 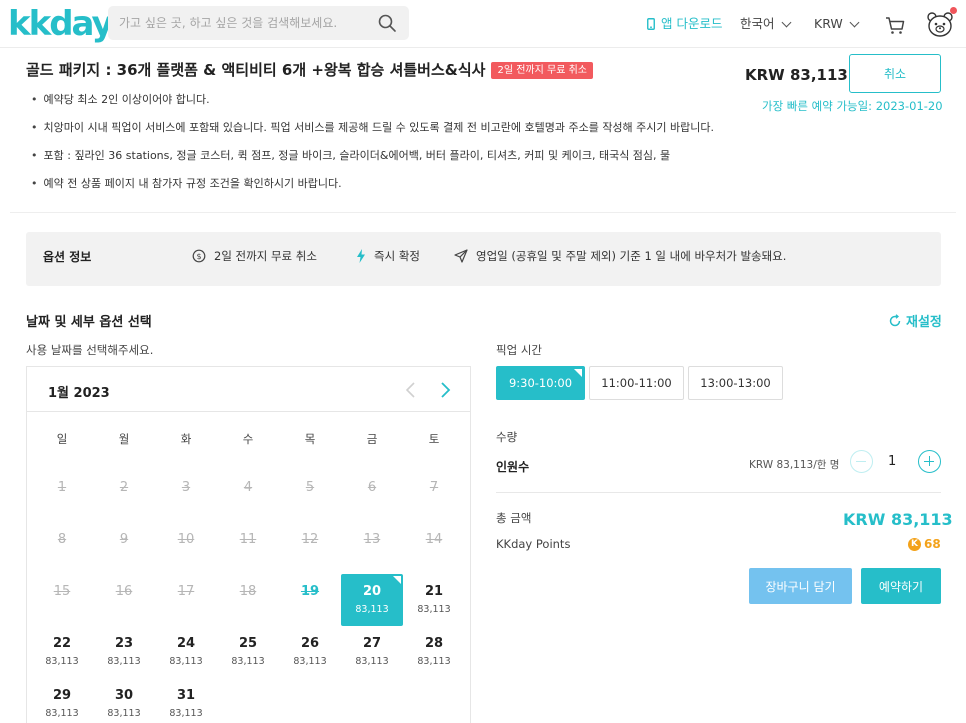 What do you see at coordinates (372, 439) in the screenshot?
I see `weekday-label: 금` at bounding box center [372, 439].